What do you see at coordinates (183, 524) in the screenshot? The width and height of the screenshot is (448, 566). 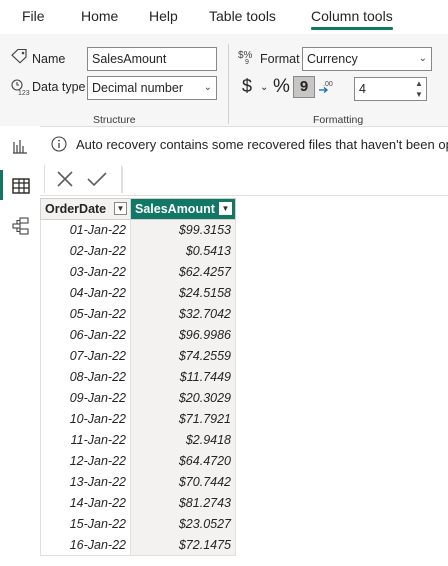 I see `salesamount-cell: $23.0527` at bounding box center [183, 524].